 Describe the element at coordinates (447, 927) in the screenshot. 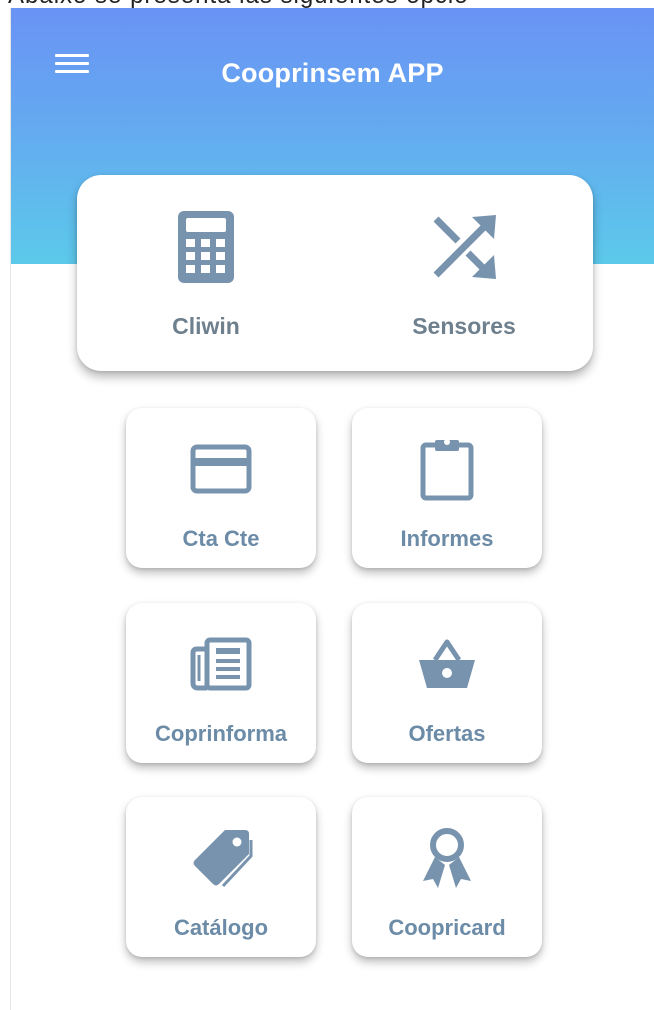

I see `coopricard-label: Coopricard` at that location.